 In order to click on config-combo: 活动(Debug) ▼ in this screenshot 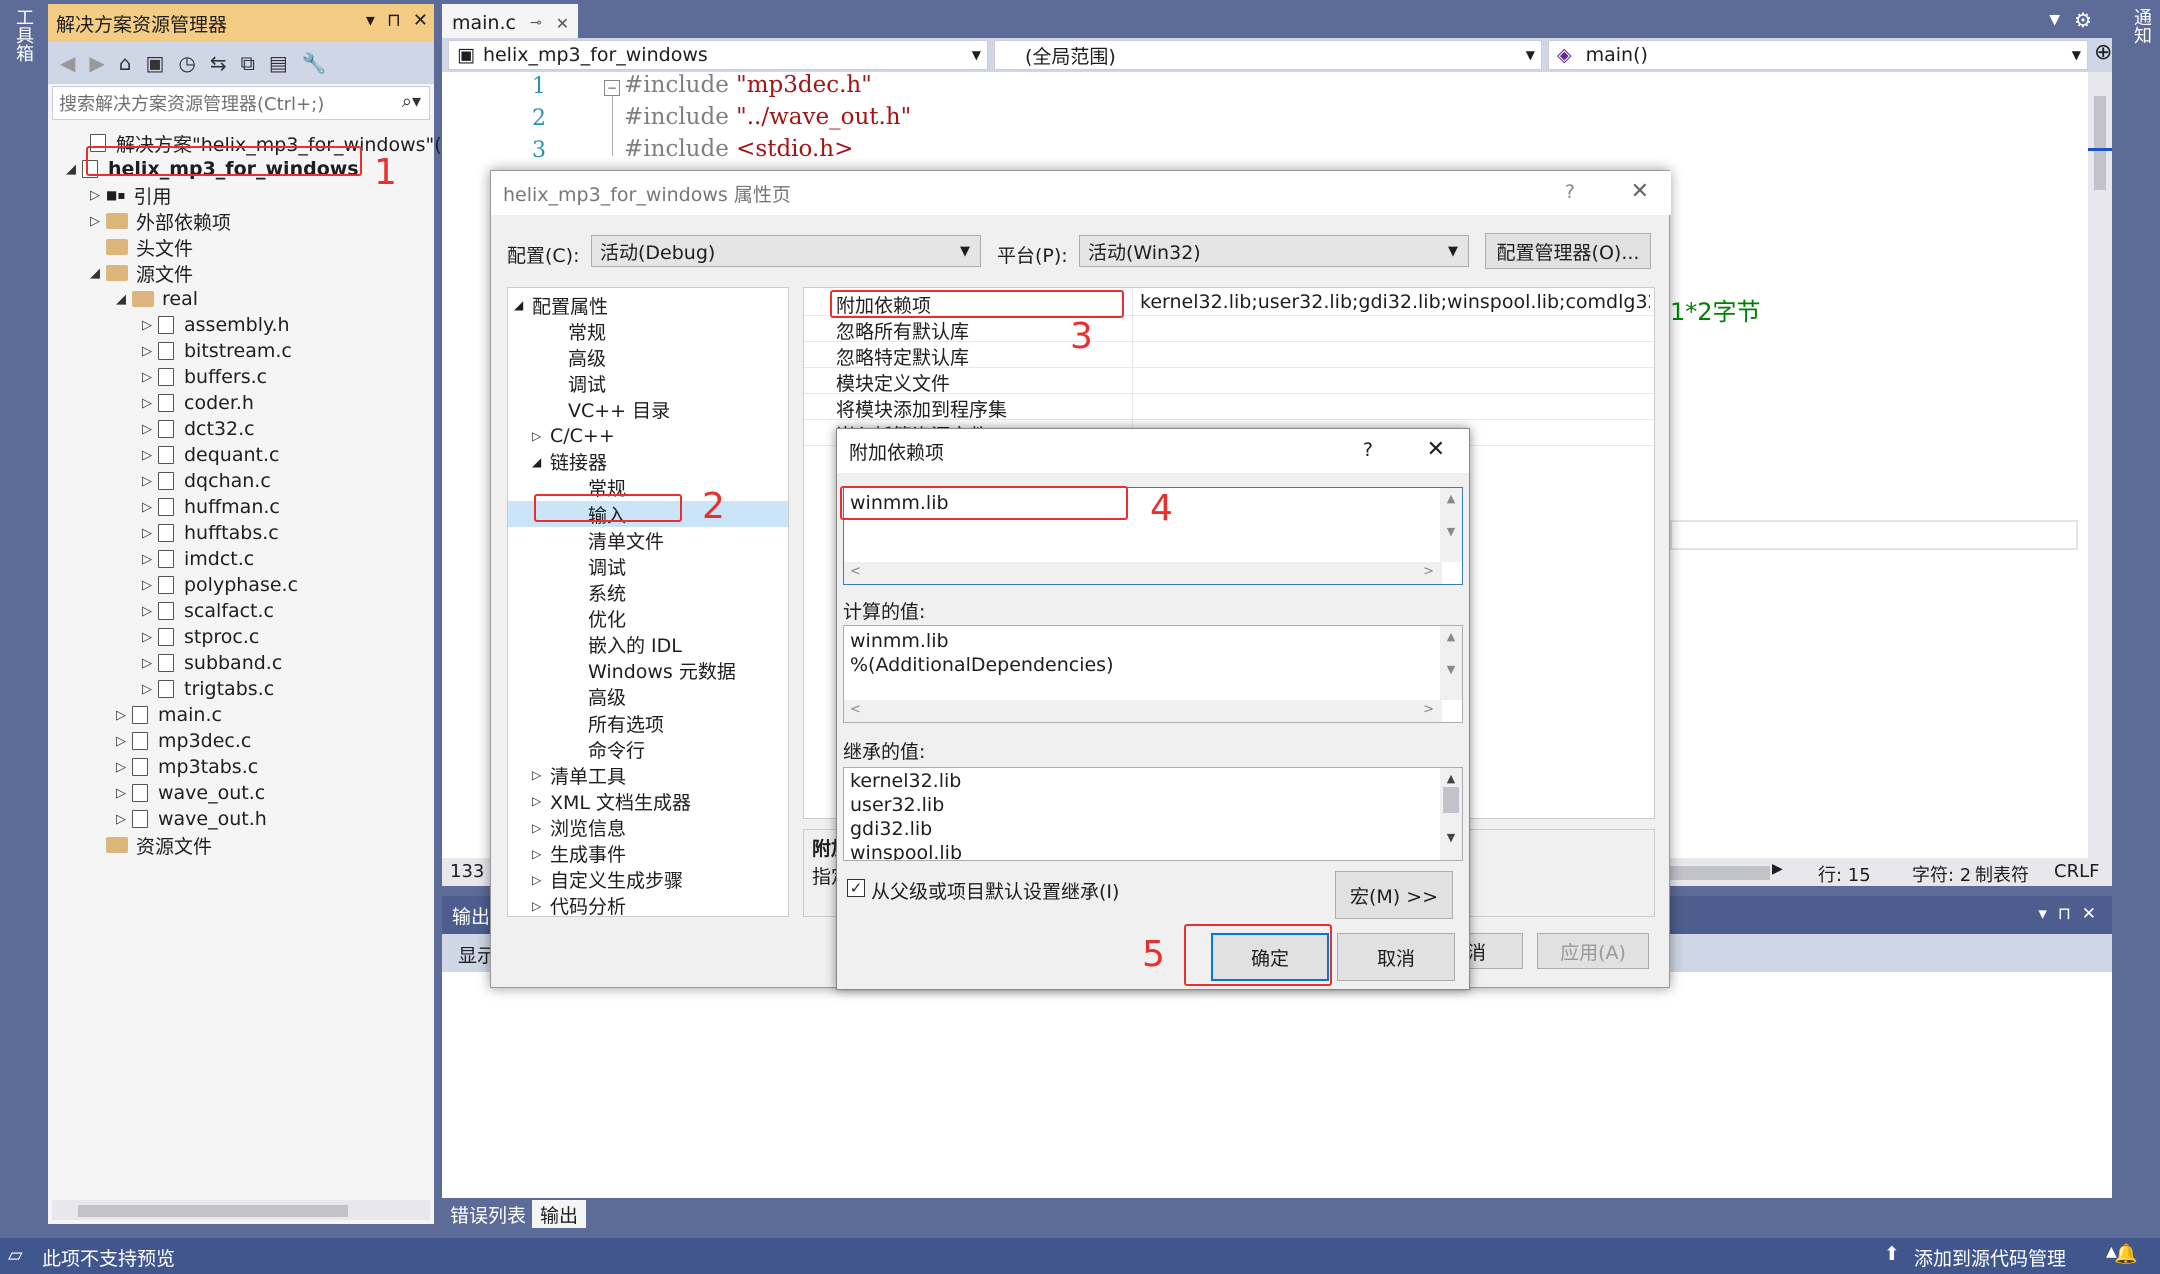, I will do `click(786, 251)`.